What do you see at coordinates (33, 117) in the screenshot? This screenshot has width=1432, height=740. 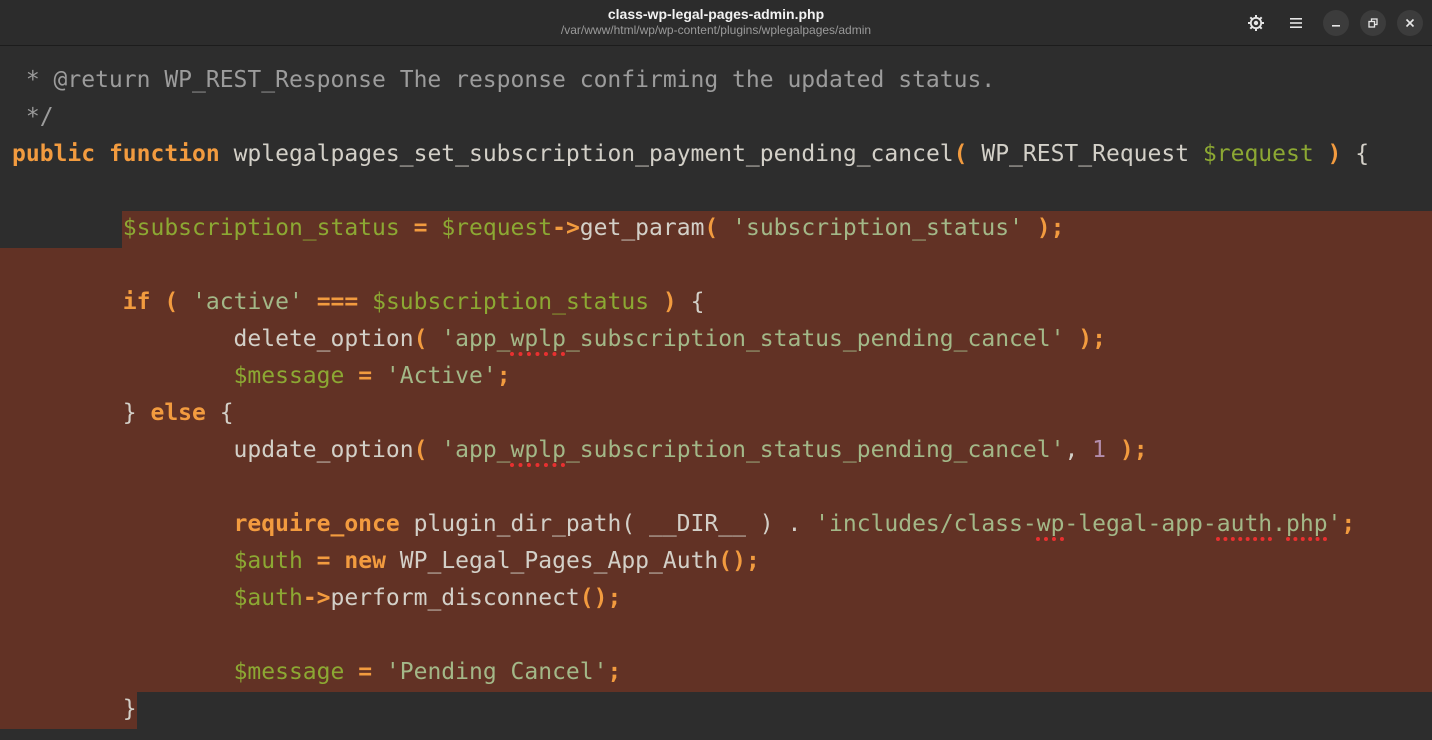 I see `code-token: */` at bounding box center [33, 117].